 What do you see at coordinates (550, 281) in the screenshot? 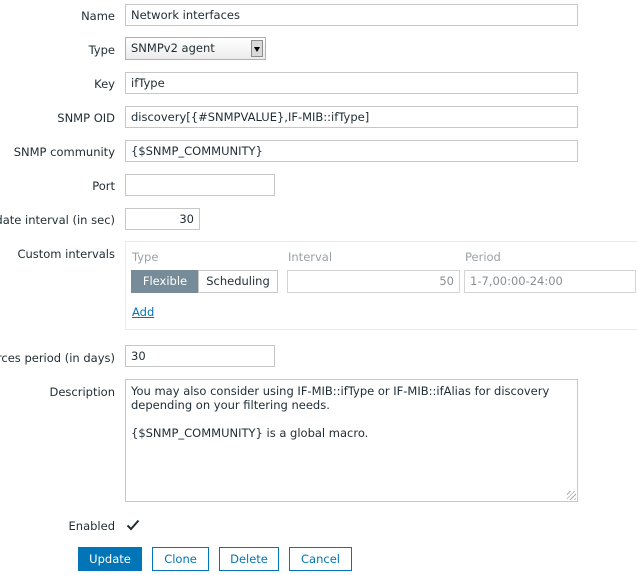
I see `period-input: 1-7,00:00-24:00` at bounding box center [550, 281].